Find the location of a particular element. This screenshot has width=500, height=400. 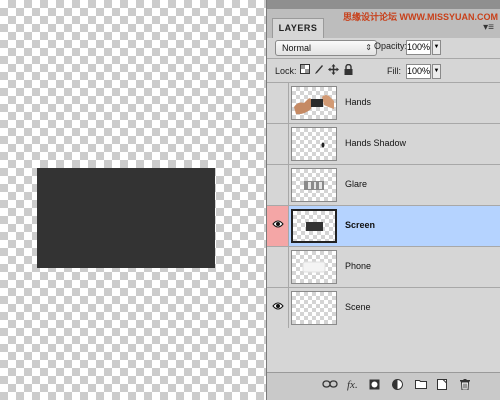

layer-row-hands: Hands is located at coordinates (383, 102).